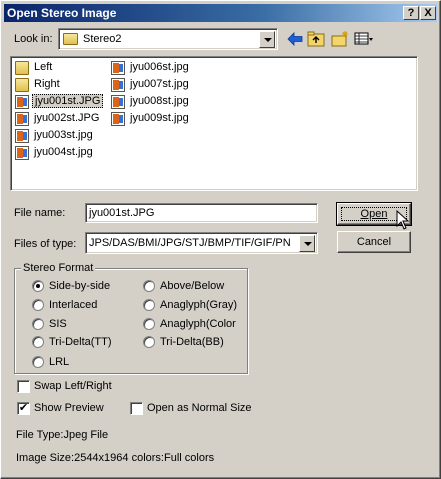 Image resolution: width=441 pixels, height=479 pixels. I want to click on image-size-info: Image Size:2544x1964 colors:Full colors, so click(115, 458).